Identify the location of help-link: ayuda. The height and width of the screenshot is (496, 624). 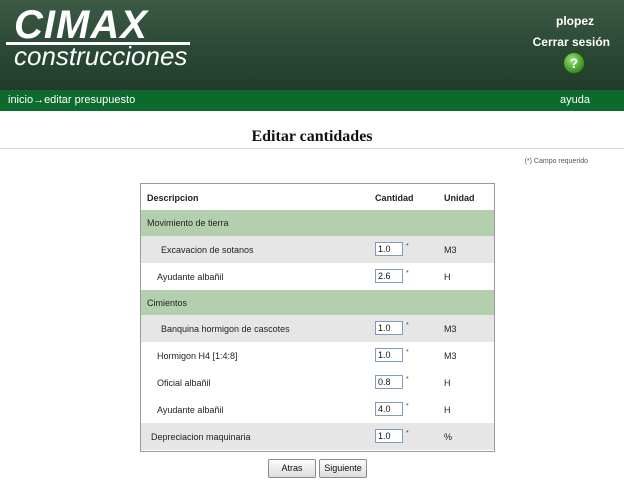
(575, 100).